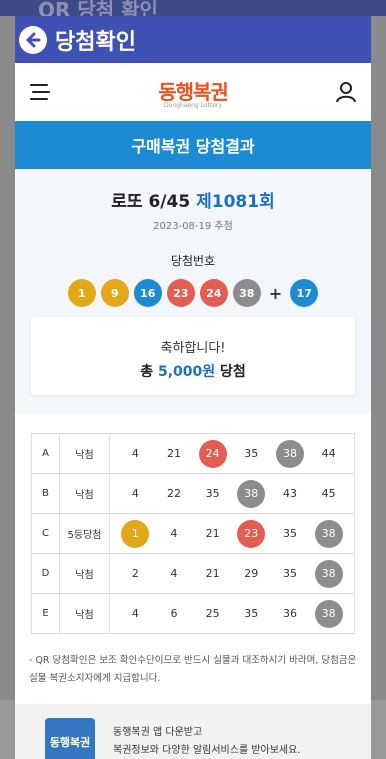 This screenshot has height=759, width=386. What do you see at coordinates (147, 372) in the screenshot?
I see `total-prefix: 총` at bounding box center [147, 372].